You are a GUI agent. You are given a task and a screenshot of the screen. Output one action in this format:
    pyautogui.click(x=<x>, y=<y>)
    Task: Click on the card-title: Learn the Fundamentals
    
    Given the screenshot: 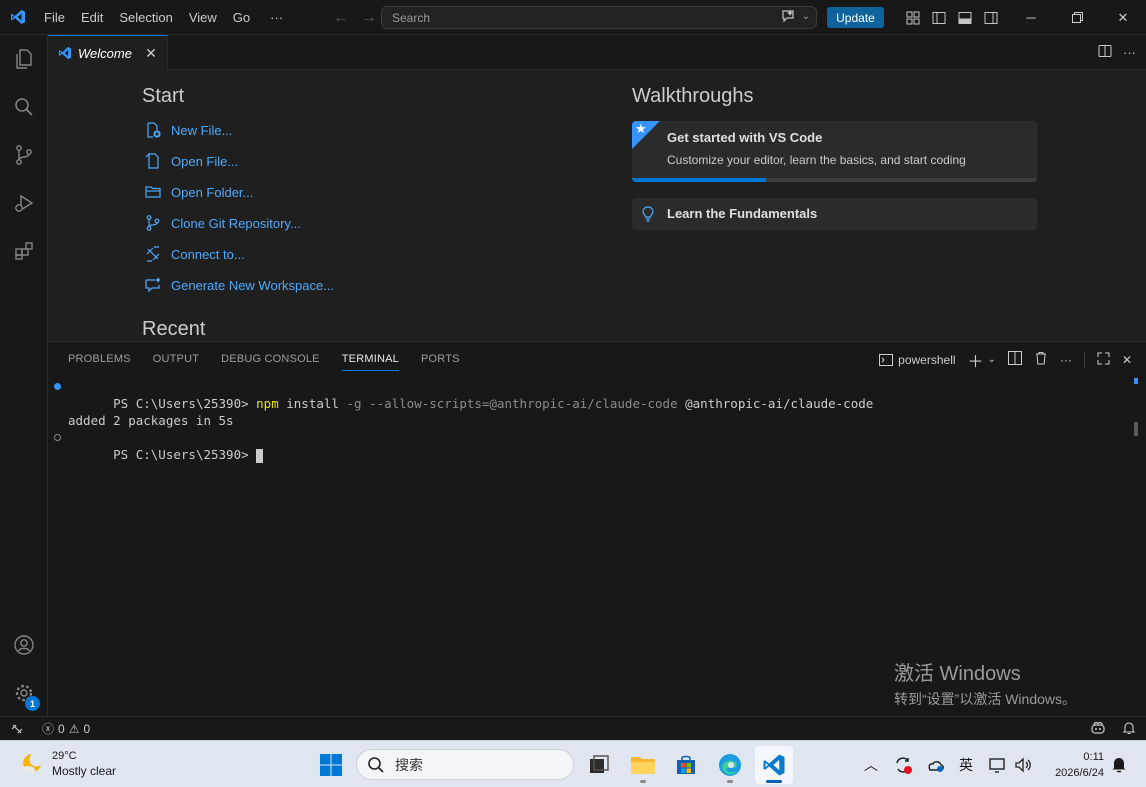 What is the action you would take?
    pyautogui.click(x=742, y=213)
    